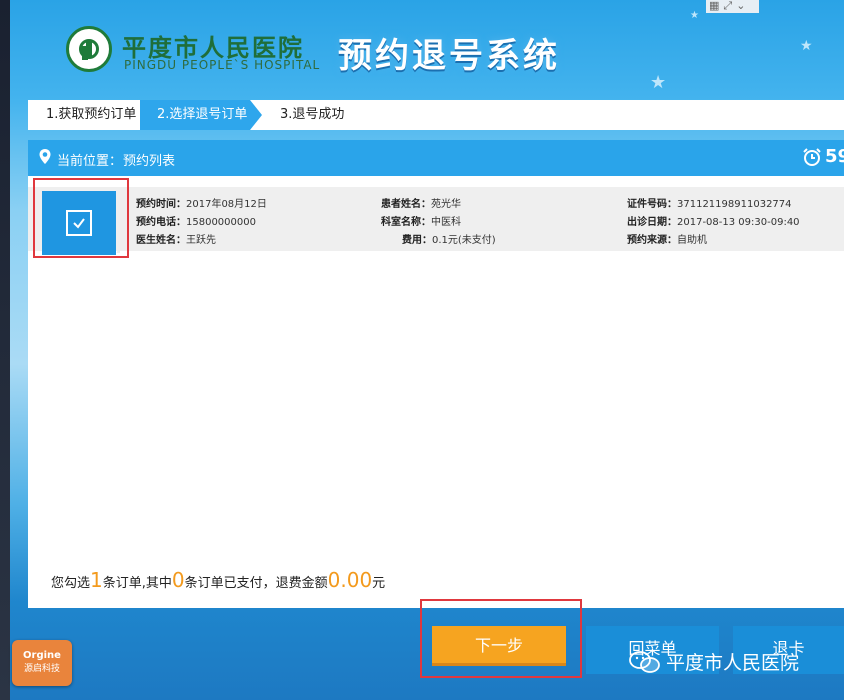  I want to click on fullscreen-icon: ⤢, so click(727, 6).